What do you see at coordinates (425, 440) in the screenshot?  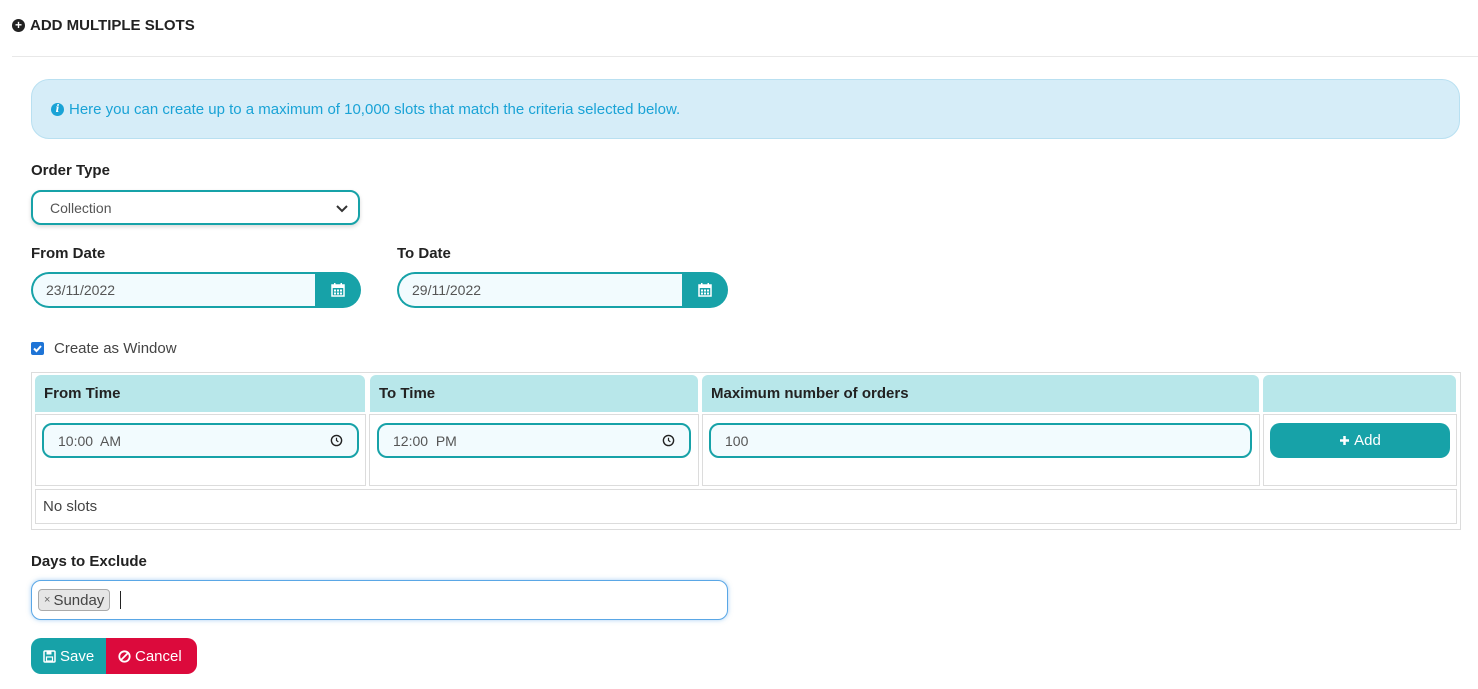 I see `to-time-value: 12:00 PM` at bounding box center [425, 440].